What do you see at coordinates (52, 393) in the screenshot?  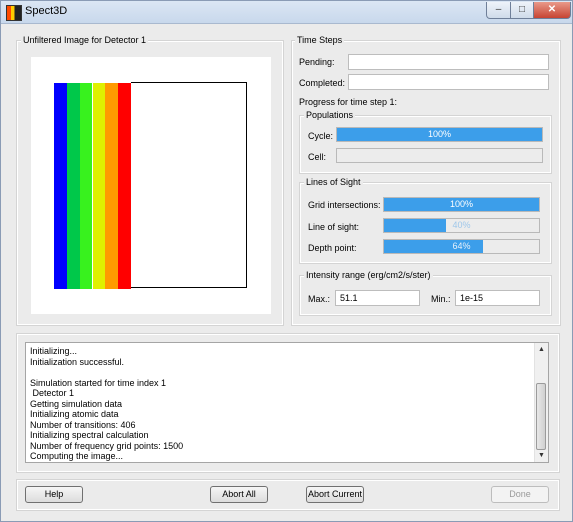 I see `log-line: Detector 1` at bounding box center [52, 393].